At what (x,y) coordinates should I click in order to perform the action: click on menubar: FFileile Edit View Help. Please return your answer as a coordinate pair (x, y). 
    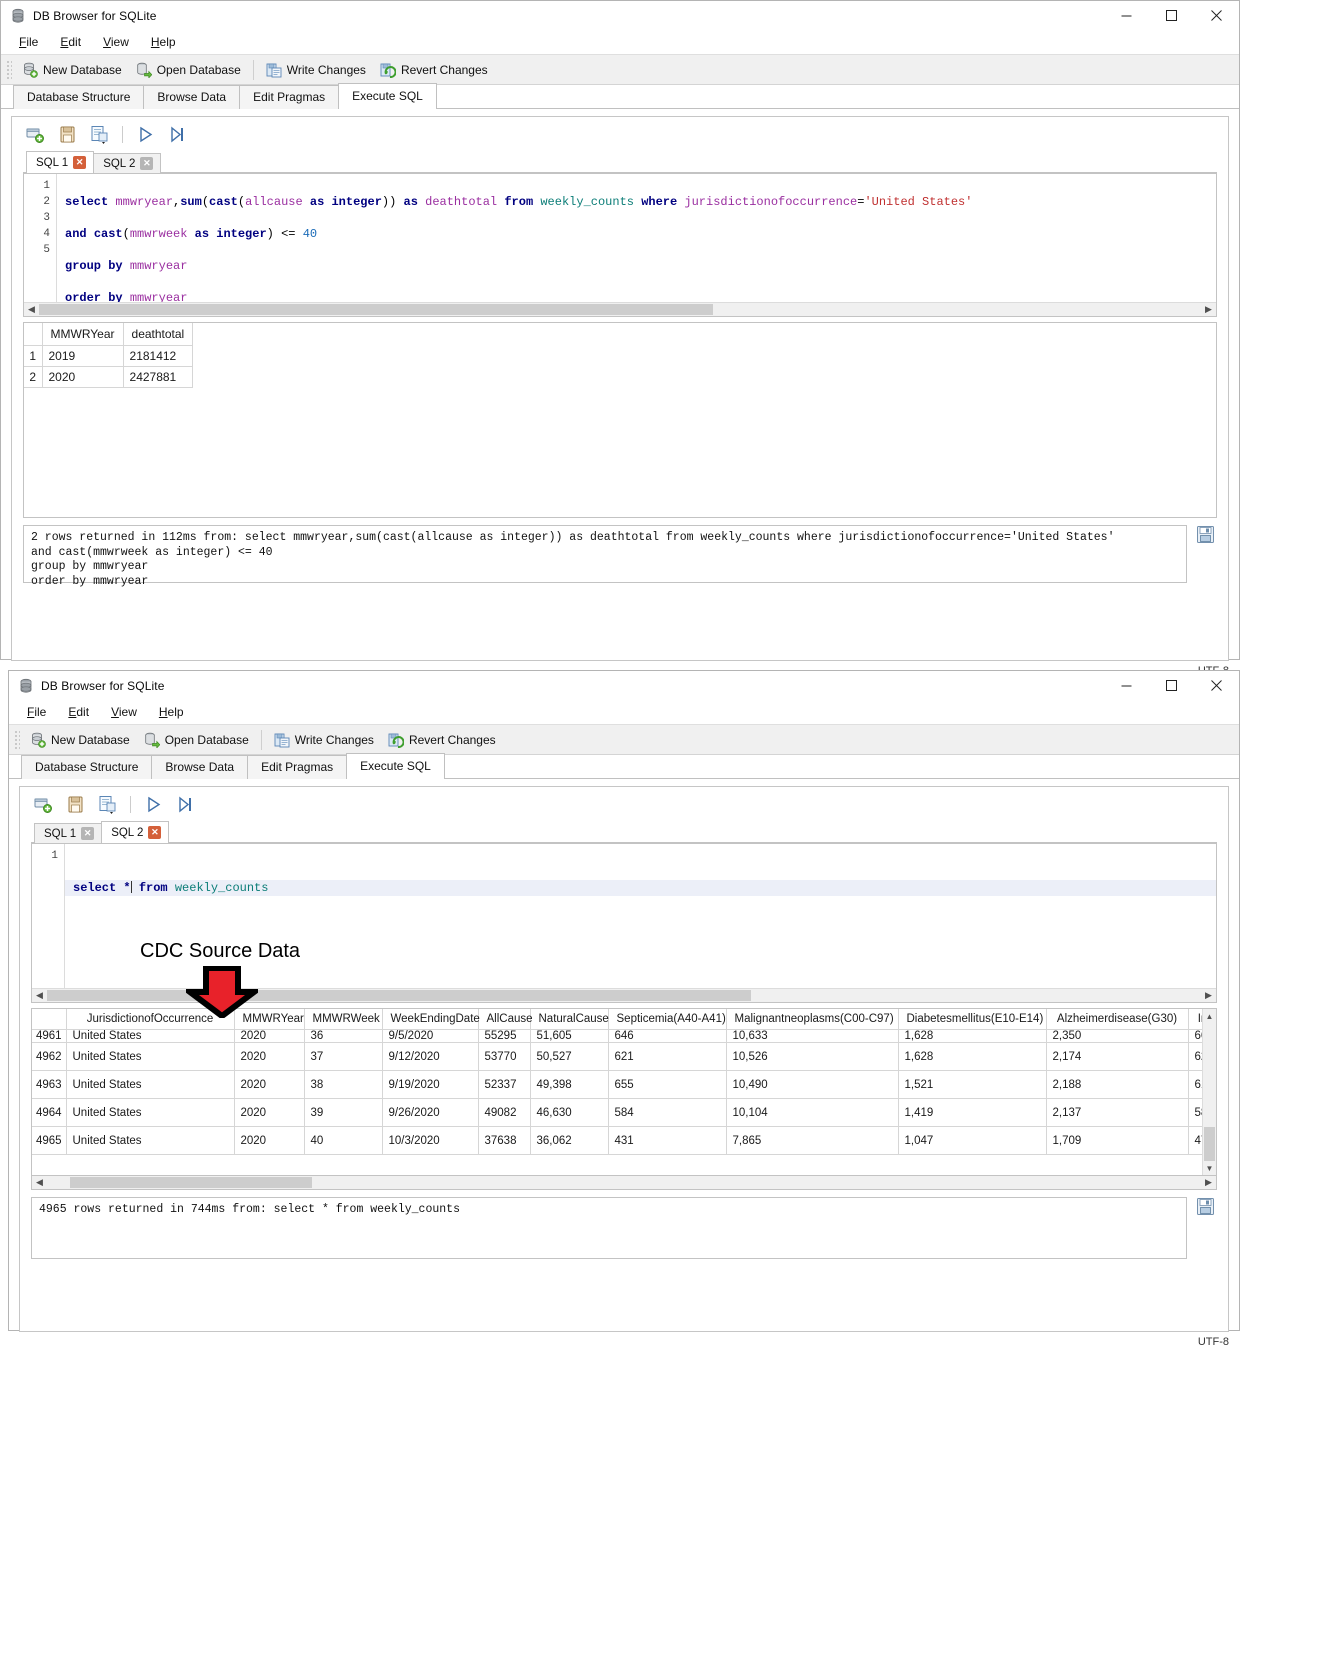
    Looking at the image, I should click on (620, 42).